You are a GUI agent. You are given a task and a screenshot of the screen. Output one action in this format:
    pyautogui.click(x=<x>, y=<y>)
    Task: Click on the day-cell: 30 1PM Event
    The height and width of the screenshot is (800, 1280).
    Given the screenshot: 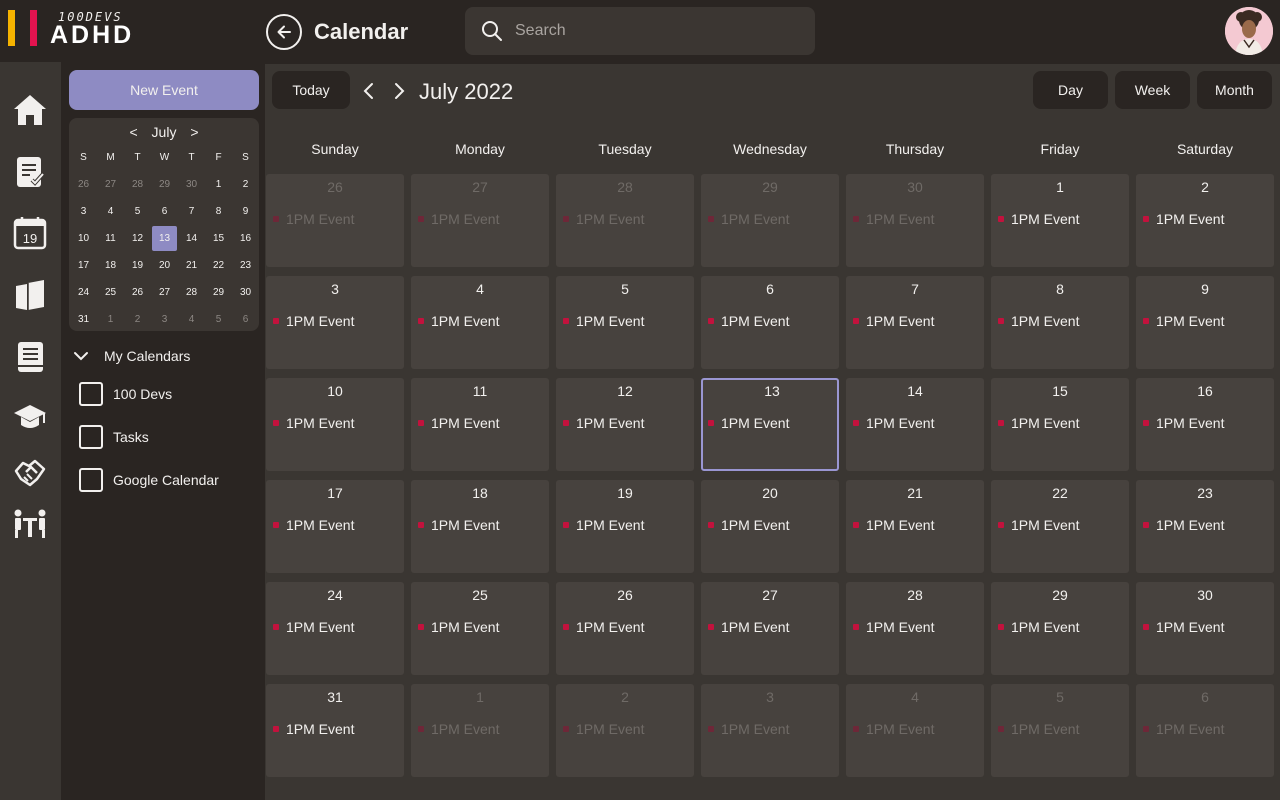 What is the action you would take?
    pyautogui.click(x=1205, y=628)
    